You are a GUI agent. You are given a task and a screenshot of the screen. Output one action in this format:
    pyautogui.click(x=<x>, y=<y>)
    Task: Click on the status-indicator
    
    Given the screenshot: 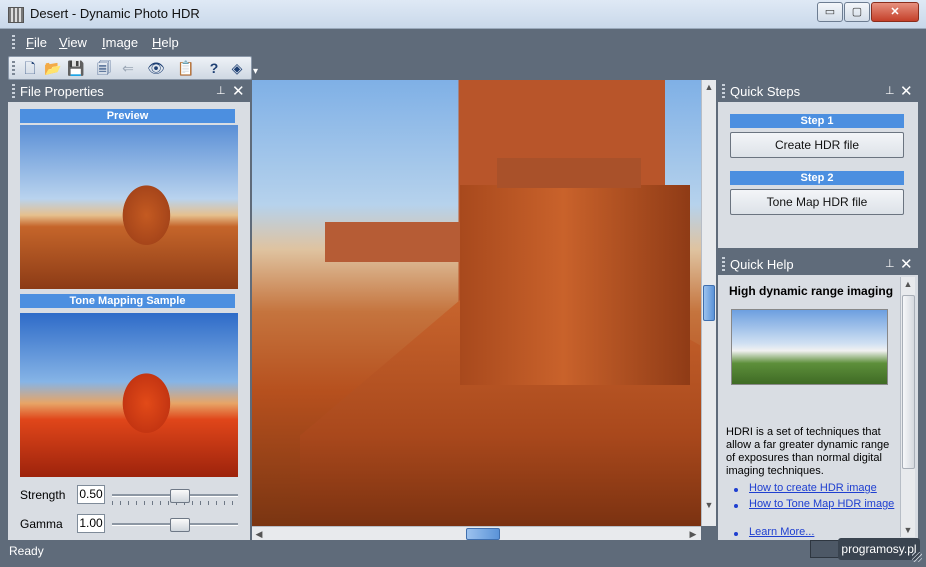 What is the action you would take?
    pyautogui.click(x=825, y=549)
    